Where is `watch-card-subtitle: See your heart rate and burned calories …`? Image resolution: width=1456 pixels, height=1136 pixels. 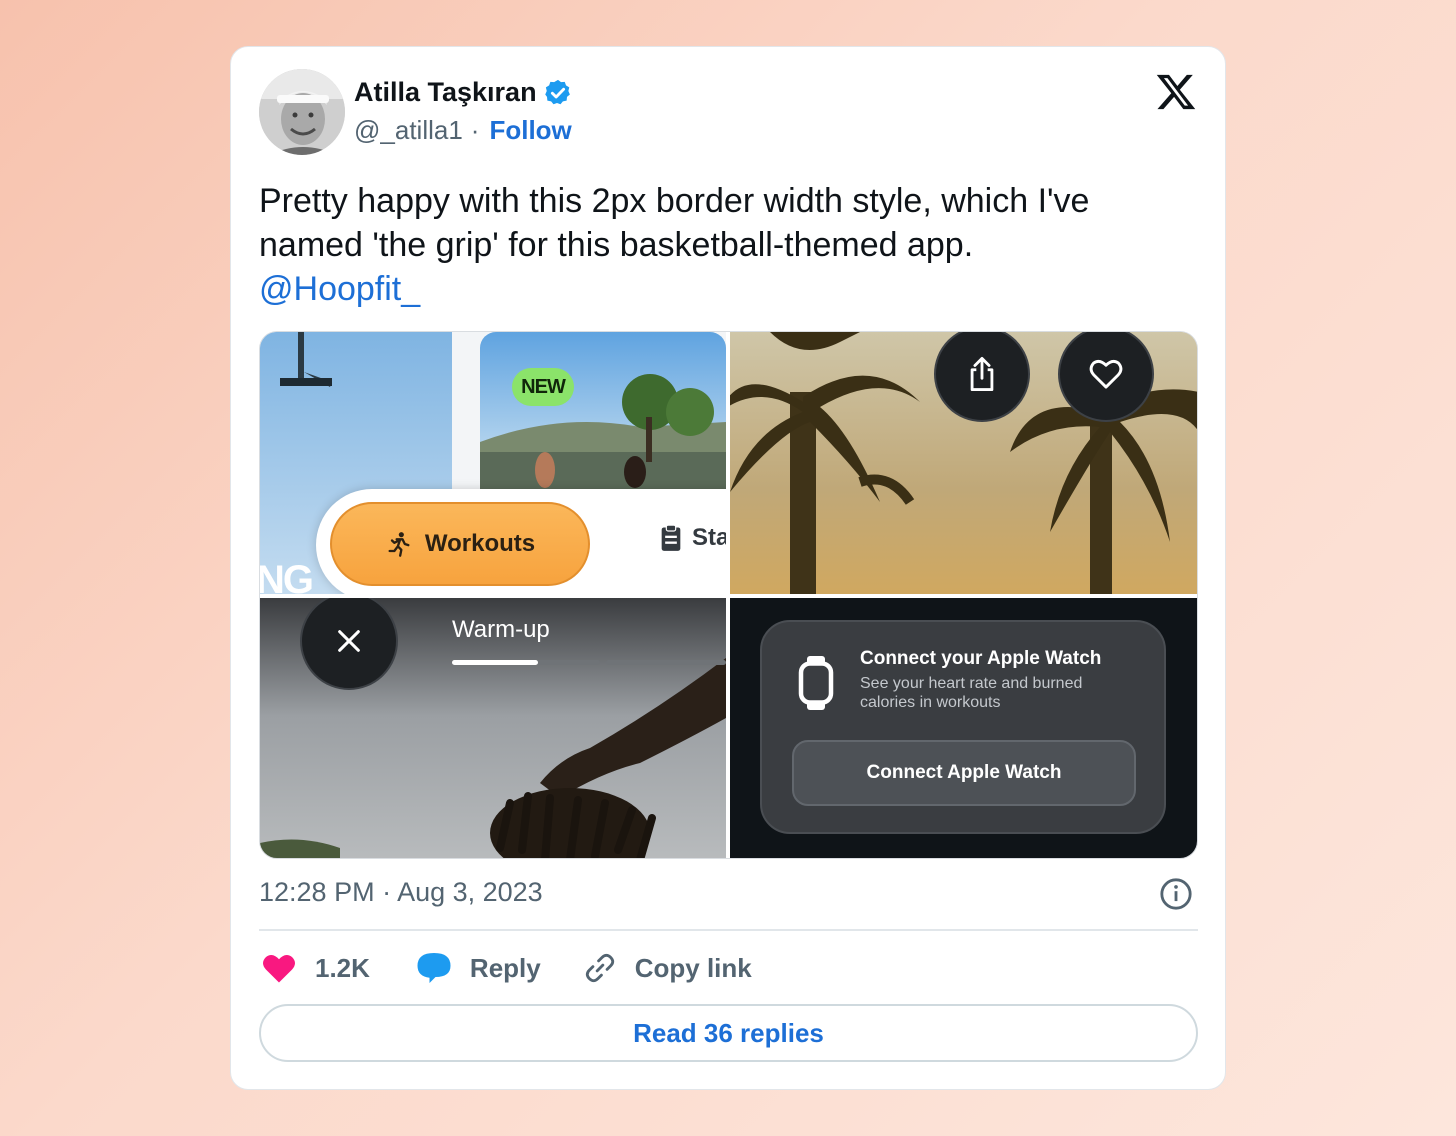 watch-card-subtitle: See your heart rate and burned calories … is located at coordinates (971, 693).